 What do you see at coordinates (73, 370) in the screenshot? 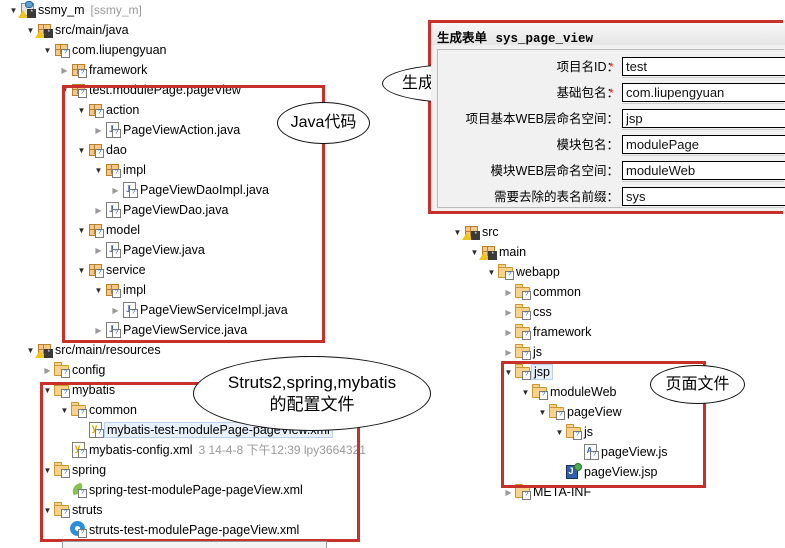
I see `tree-row: ▶ config` at bounding box center [73, 370].